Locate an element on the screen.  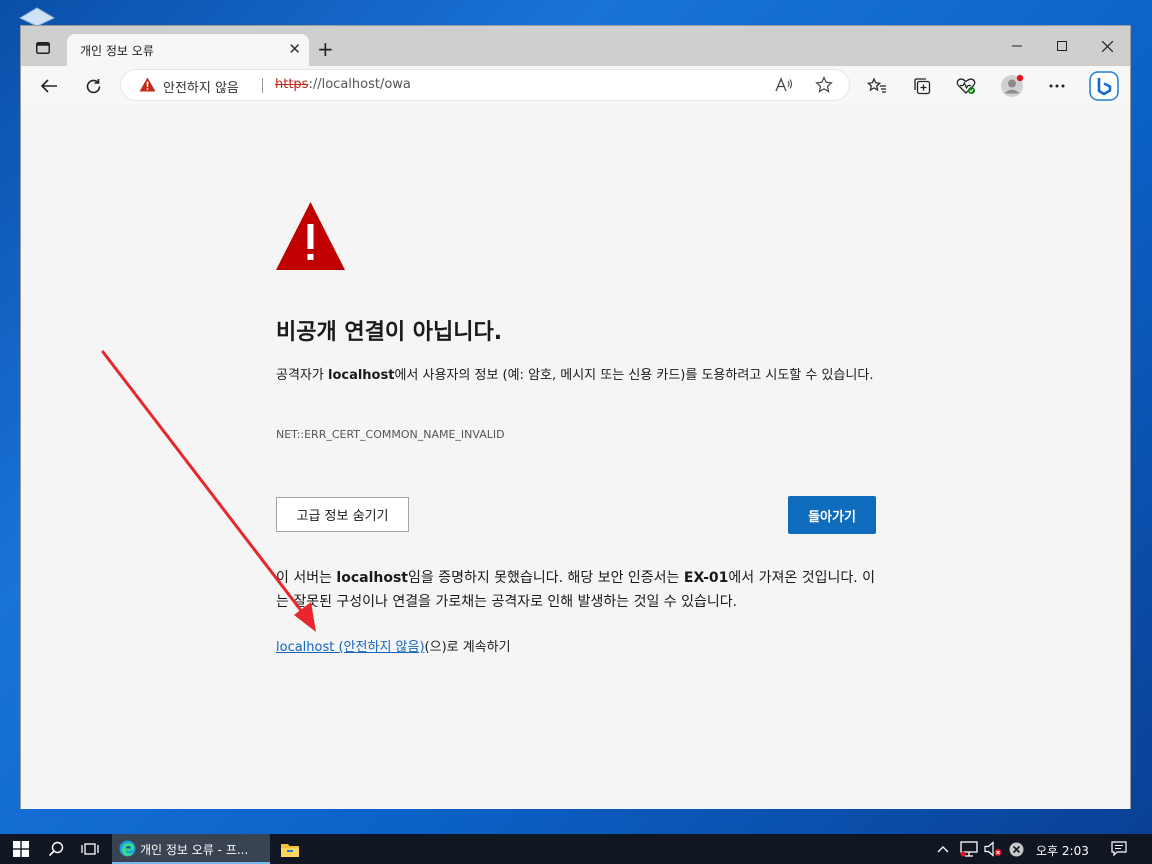
tab-close-icon: ✕ is located at coordinates (294, 49).